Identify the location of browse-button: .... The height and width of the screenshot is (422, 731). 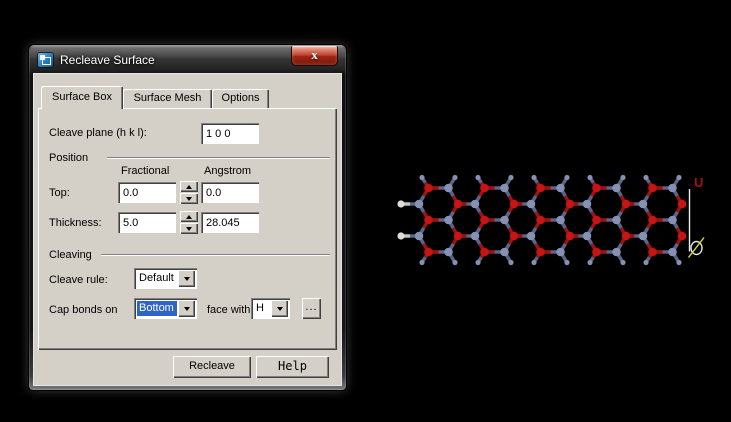
(311, 308).